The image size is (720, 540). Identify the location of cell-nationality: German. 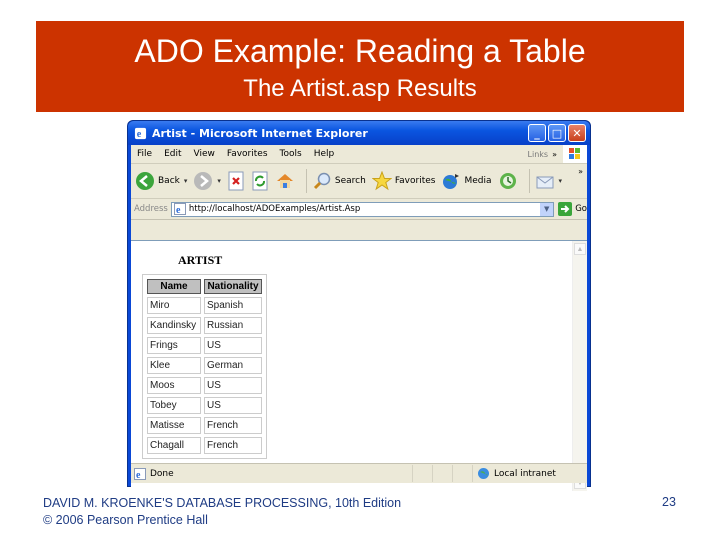
(233, 365).